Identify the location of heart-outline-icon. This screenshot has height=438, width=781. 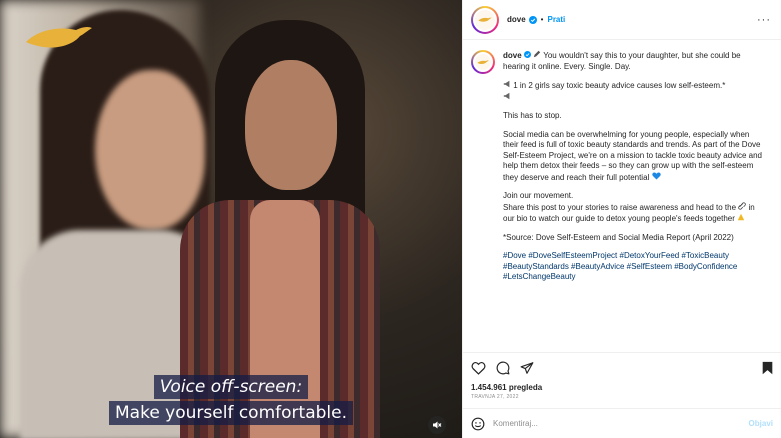
(478, 368).